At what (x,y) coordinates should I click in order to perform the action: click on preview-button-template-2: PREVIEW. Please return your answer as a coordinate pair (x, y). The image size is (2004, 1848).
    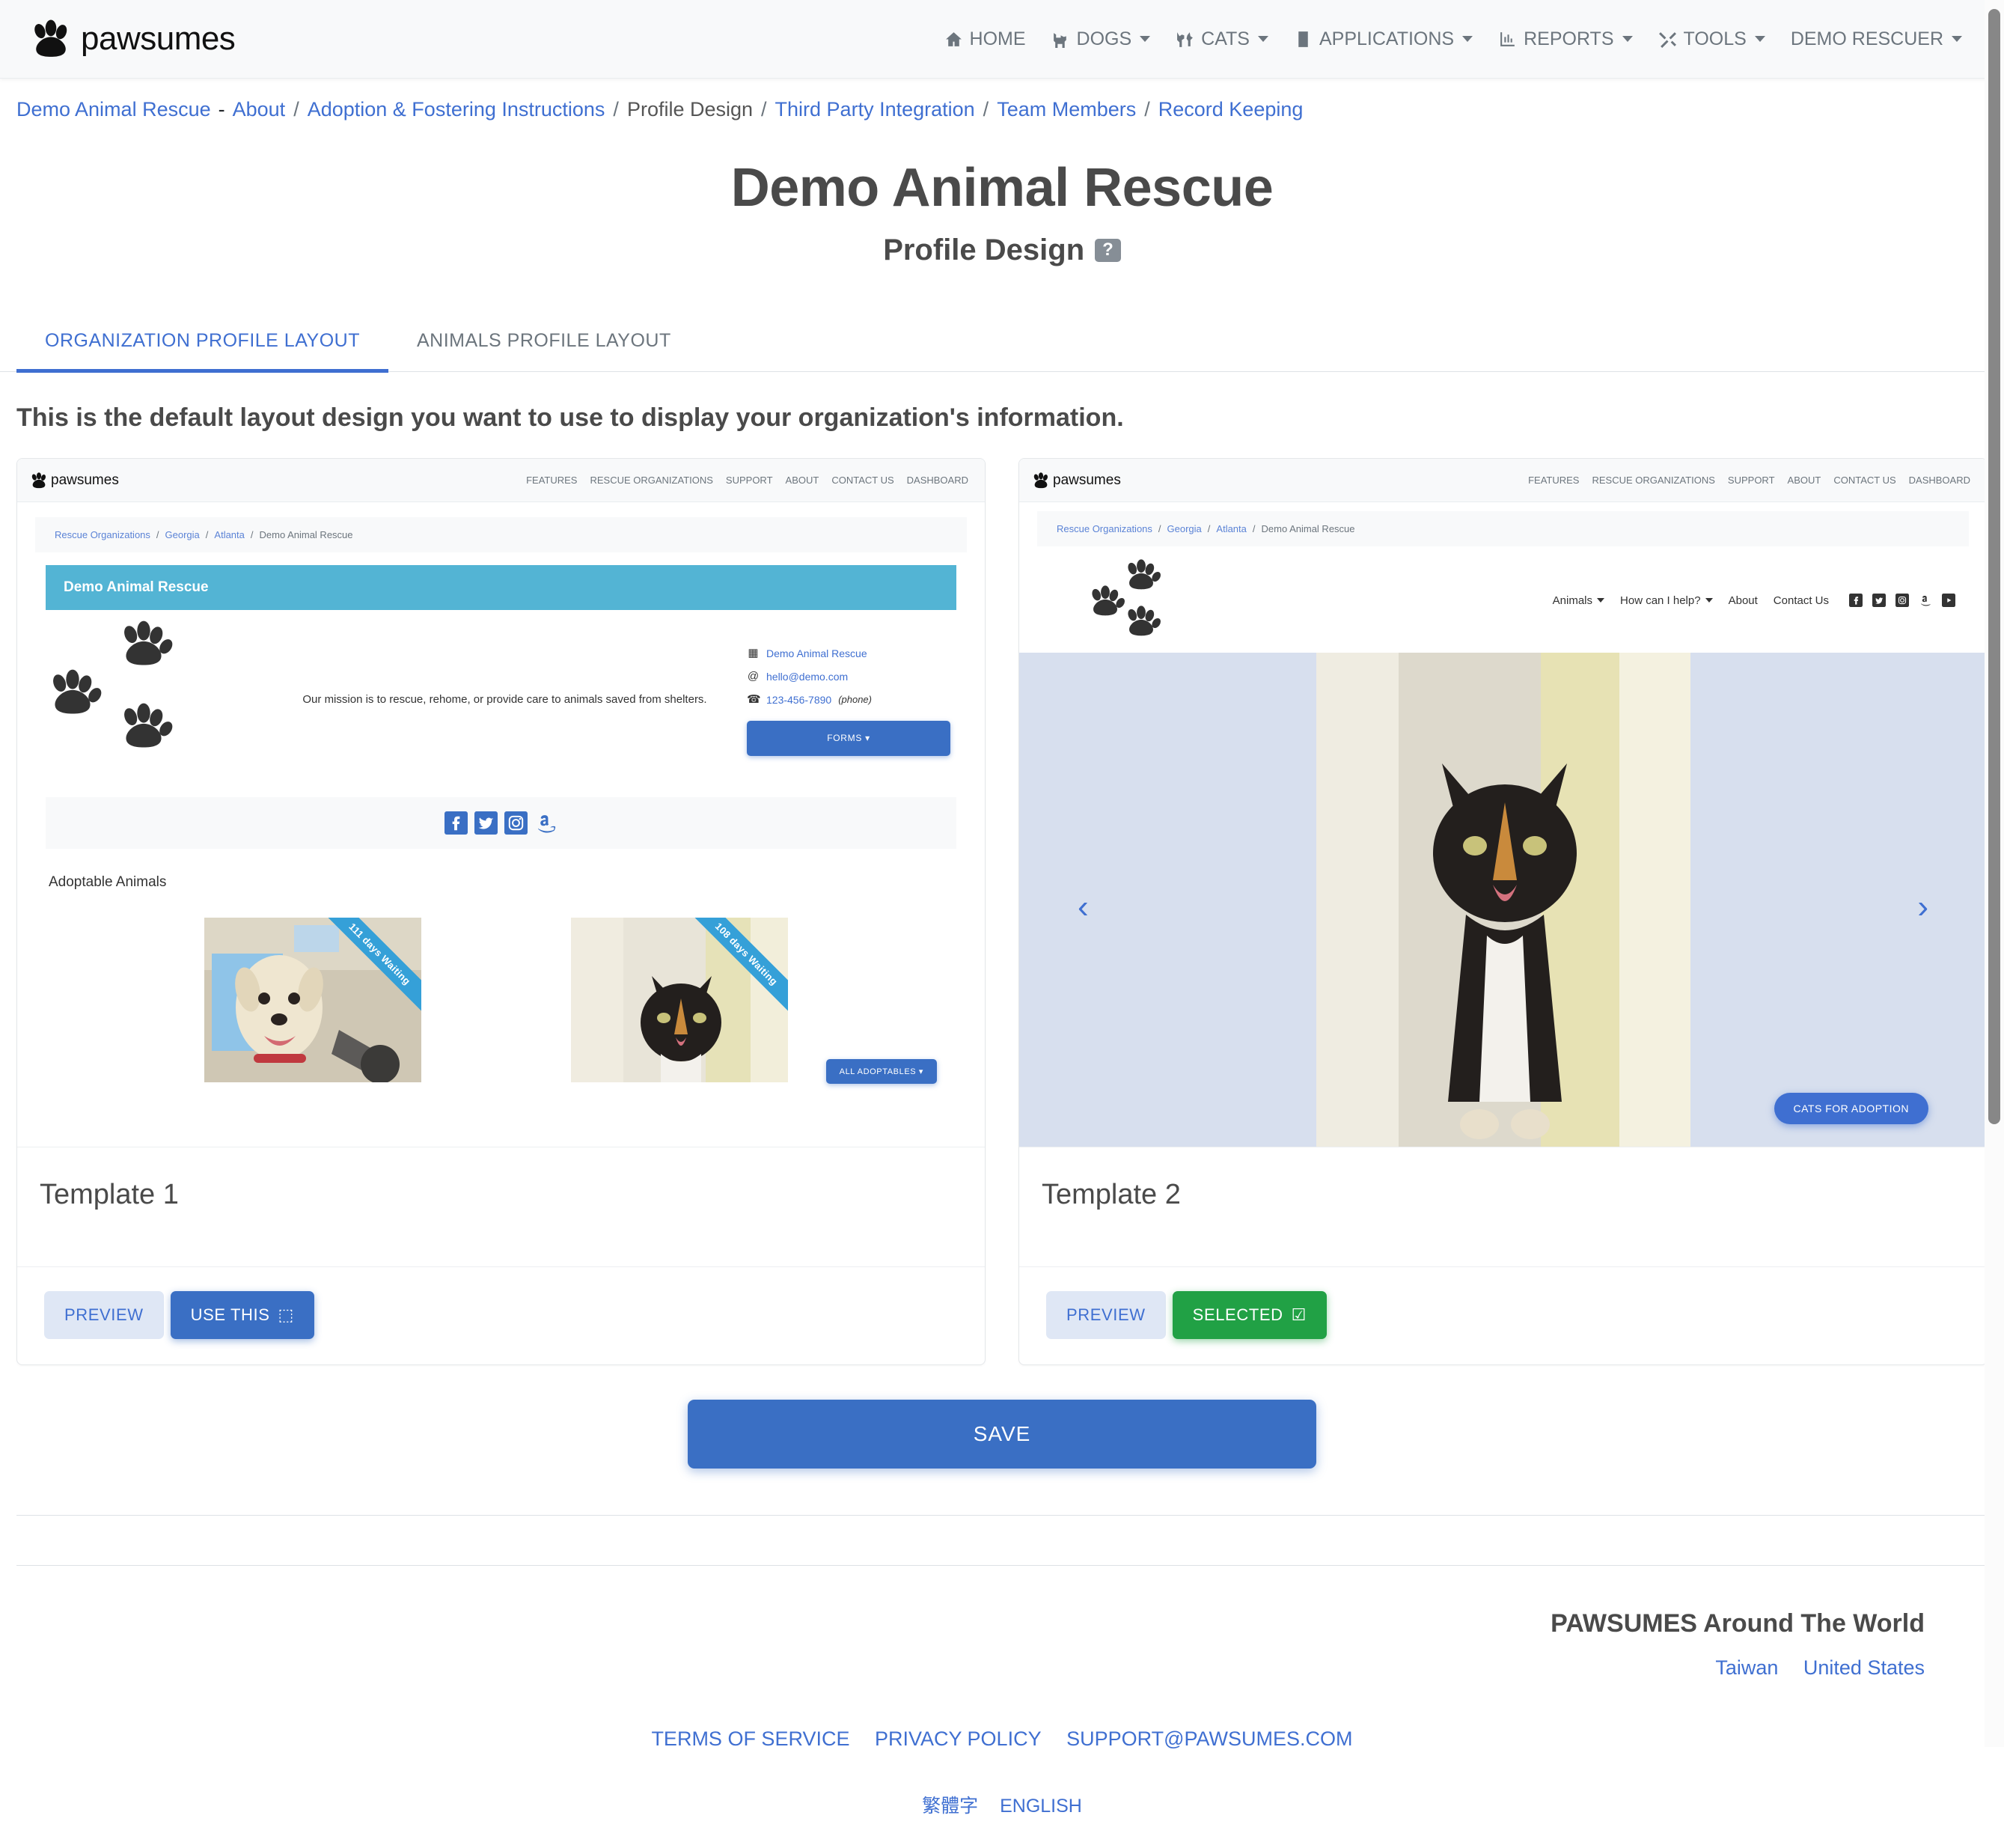
    Looking at the image, I should click on (1106, 1315).